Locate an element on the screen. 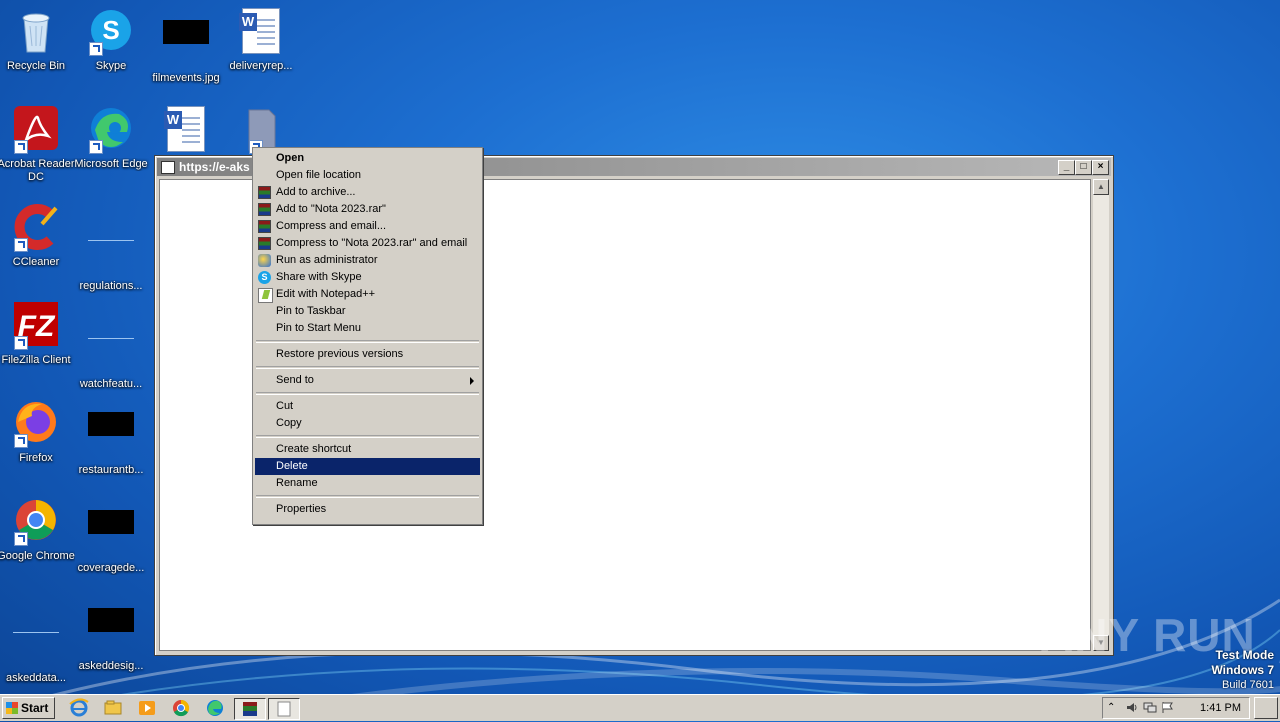  desktop-icon-ccleaner: CCleaner is located at coordinates (37, 236).